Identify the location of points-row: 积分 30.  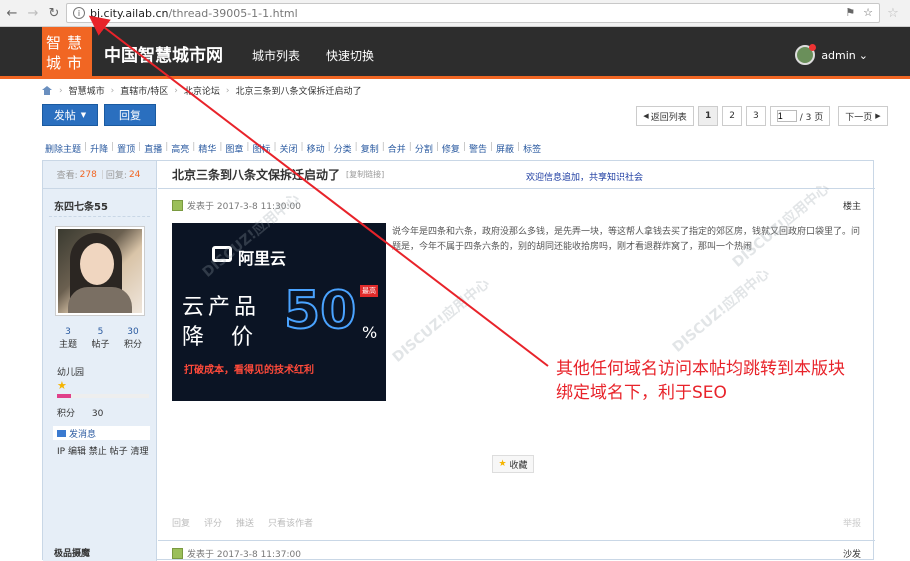
(80, 412).